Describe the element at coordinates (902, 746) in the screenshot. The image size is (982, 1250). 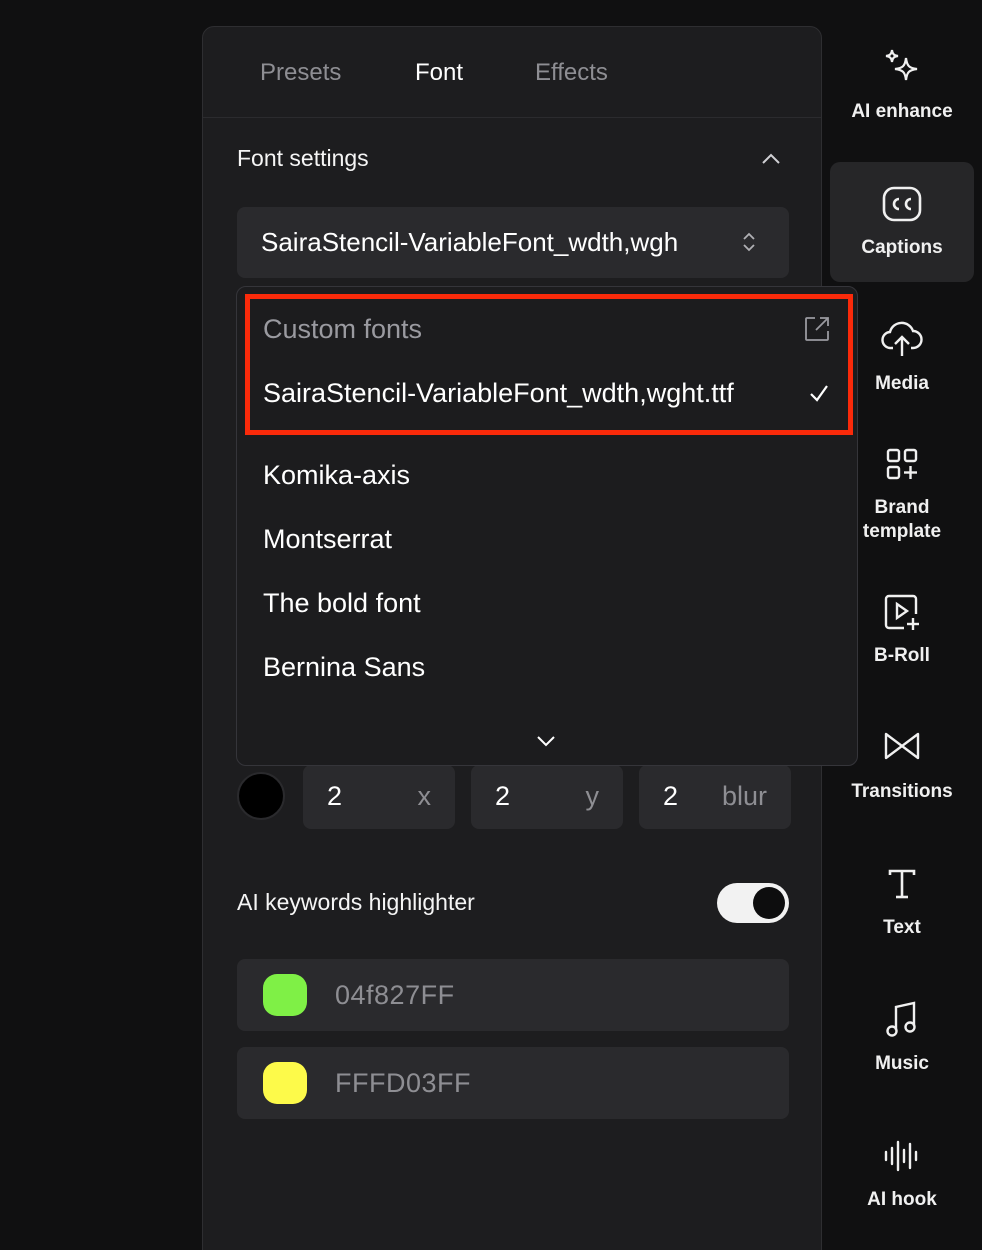
I see `transitions-icon` at that location.